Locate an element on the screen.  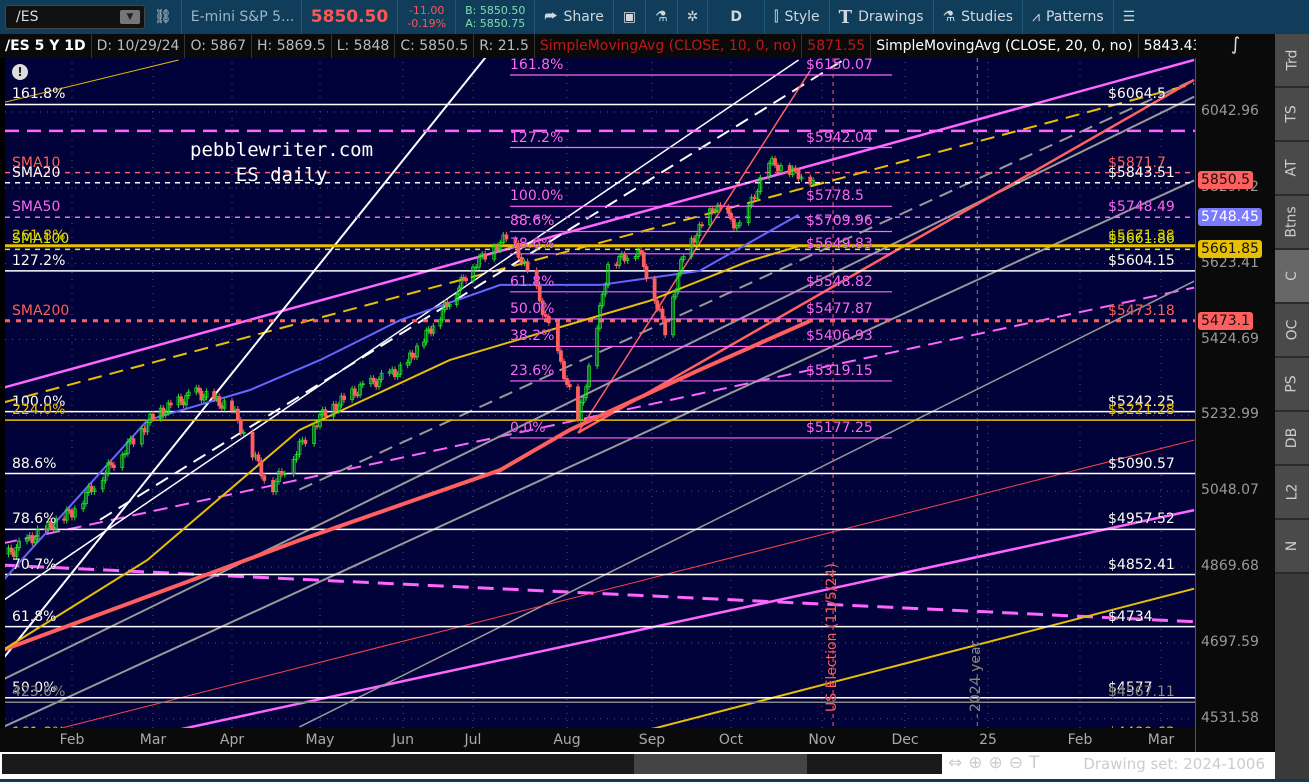
side-tab-at: AT is located at coordinates (1292, 169).